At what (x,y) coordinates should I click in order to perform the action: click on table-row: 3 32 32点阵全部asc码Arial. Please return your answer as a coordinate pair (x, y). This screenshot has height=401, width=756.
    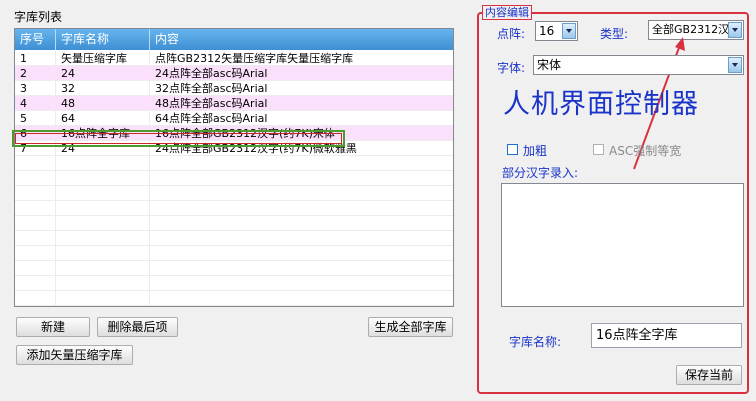
    Looking at the image, I should click on (234, 88).